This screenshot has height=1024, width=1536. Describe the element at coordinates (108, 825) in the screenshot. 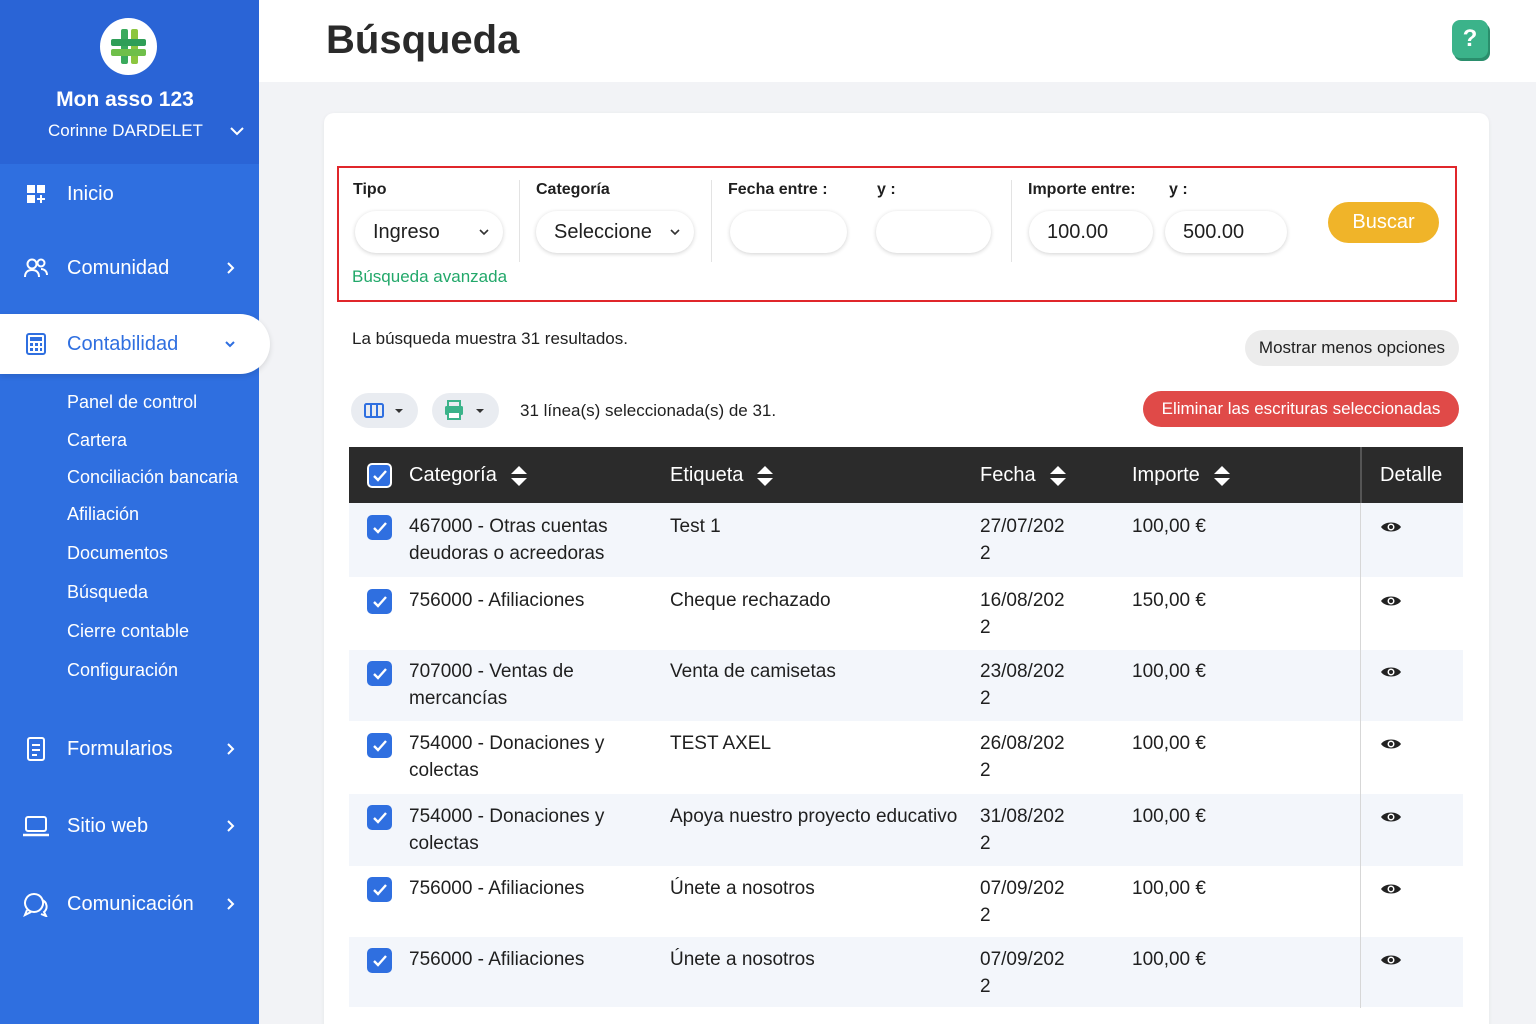

I see `nav-label: Sitio web` at that location.